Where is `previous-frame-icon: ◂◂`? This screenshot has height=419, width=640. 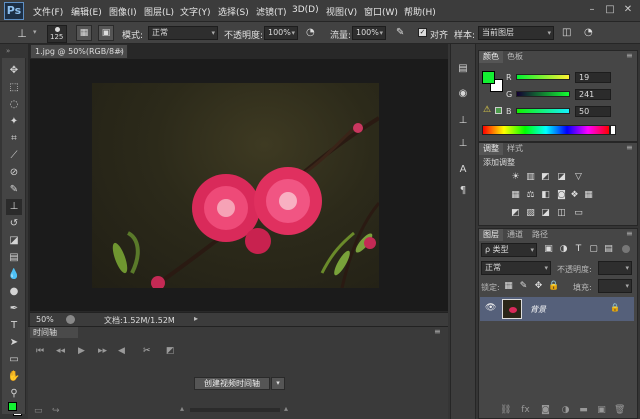
previous-frame-icon: ◂◂ is located at coordinates (60, 351).